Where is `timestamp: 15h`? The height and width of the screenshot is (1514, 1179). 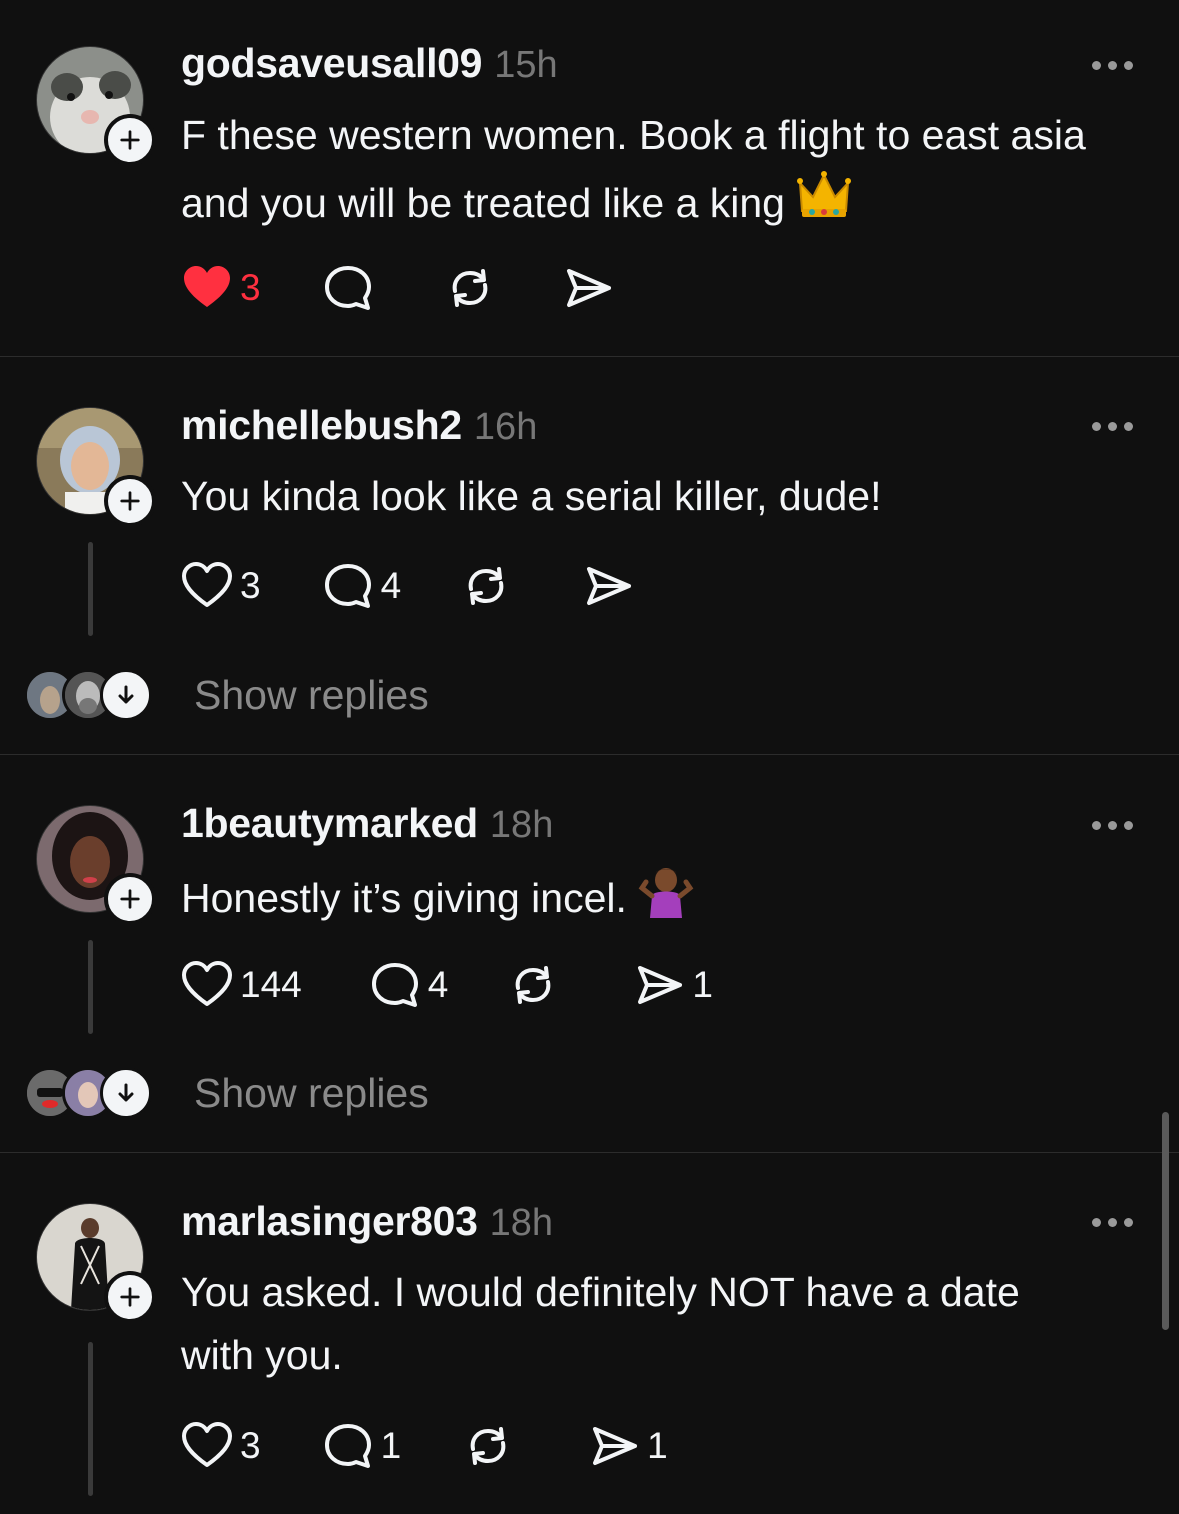
timestamp: 15h is located at coordinates (526, 65).